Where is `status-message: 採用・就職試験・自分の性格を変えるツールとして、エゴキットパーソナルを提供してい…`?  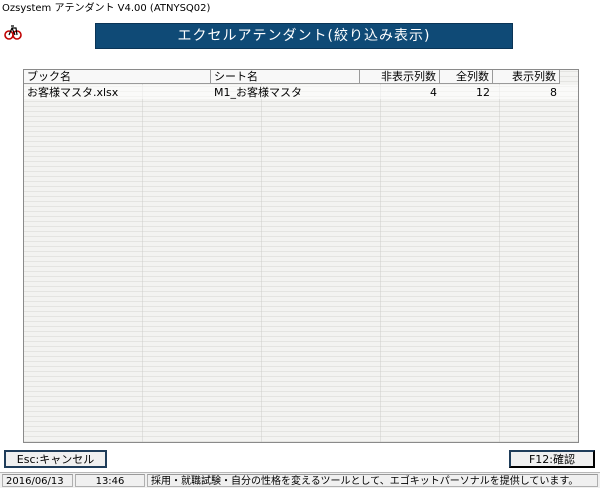
status-message: 採用・就職試験・自分の性格を変えるツールとして、エゴキットパーソナルを提供してい… is located at coordinates (372, 480).